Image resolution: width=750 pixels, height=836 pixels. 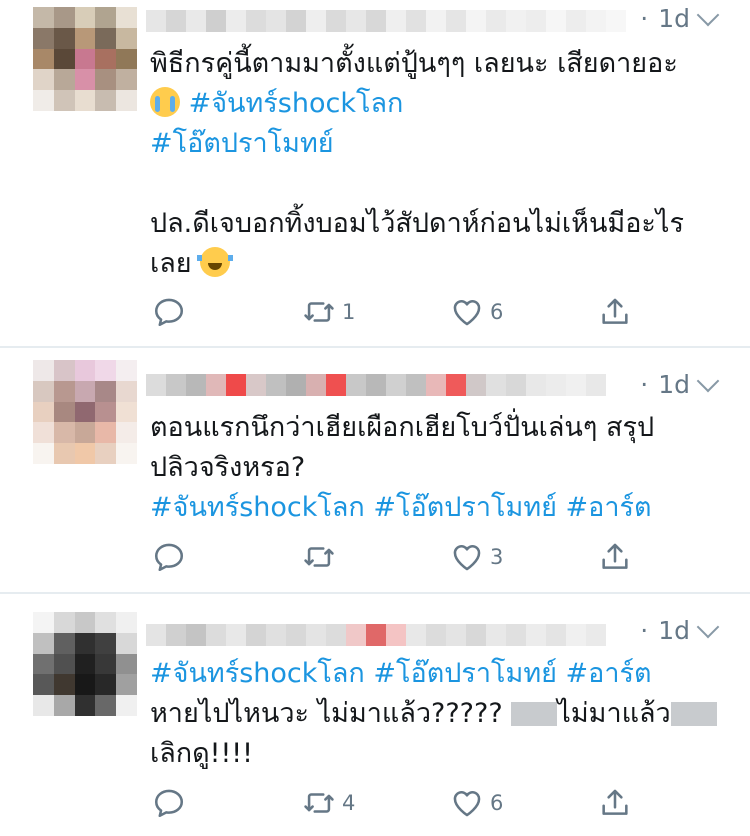 I want to click on tears-of-joy-emoji-icon, so click(x=215, y=262).